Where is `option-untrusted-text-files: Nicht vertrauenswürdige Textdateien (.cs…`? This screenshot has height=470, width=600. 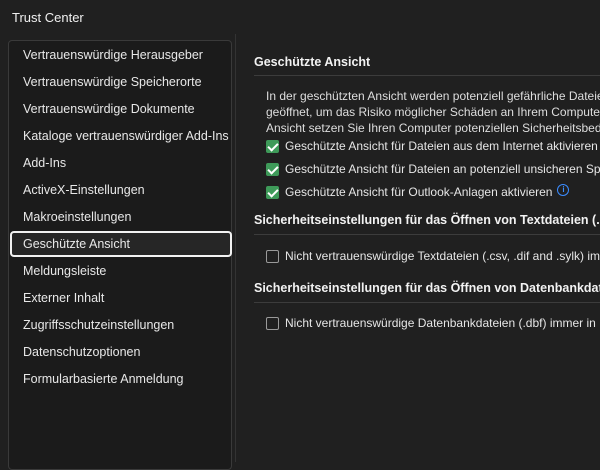 option-untrusted-text-files: Nicht vertrauenswürdige Textdateien (.cs… is located at coordinates (433, 256).